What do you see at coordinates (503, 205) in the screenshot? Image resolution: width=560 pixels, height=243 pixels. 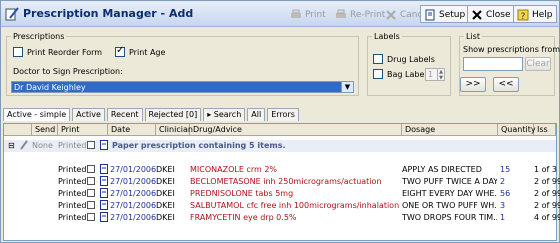 I see `row-quantity: 3` at bounding box center [503, 205].